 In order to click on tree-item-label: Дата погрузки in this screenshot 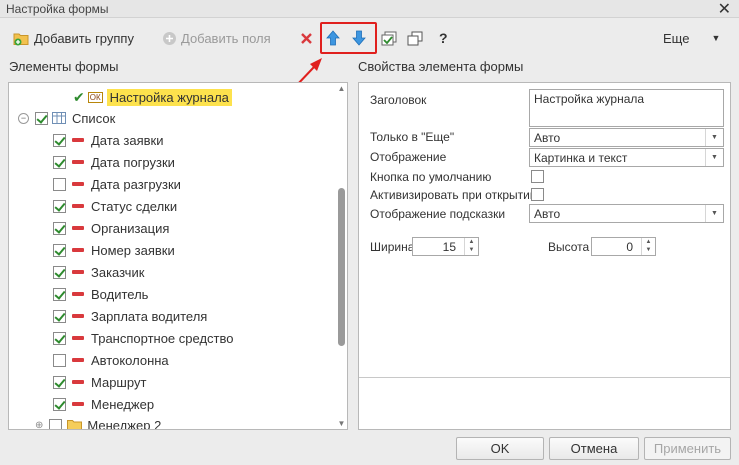, I will do `click(133, 162)`.